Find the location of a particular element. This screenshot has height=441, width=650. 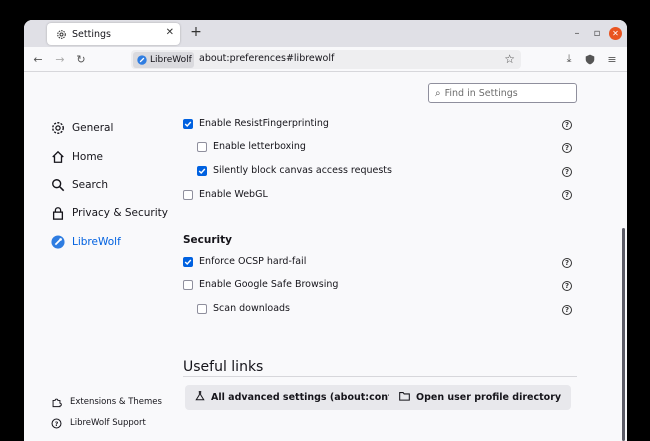

sidebar-item-label: Home is located at coordinates (88, 157).